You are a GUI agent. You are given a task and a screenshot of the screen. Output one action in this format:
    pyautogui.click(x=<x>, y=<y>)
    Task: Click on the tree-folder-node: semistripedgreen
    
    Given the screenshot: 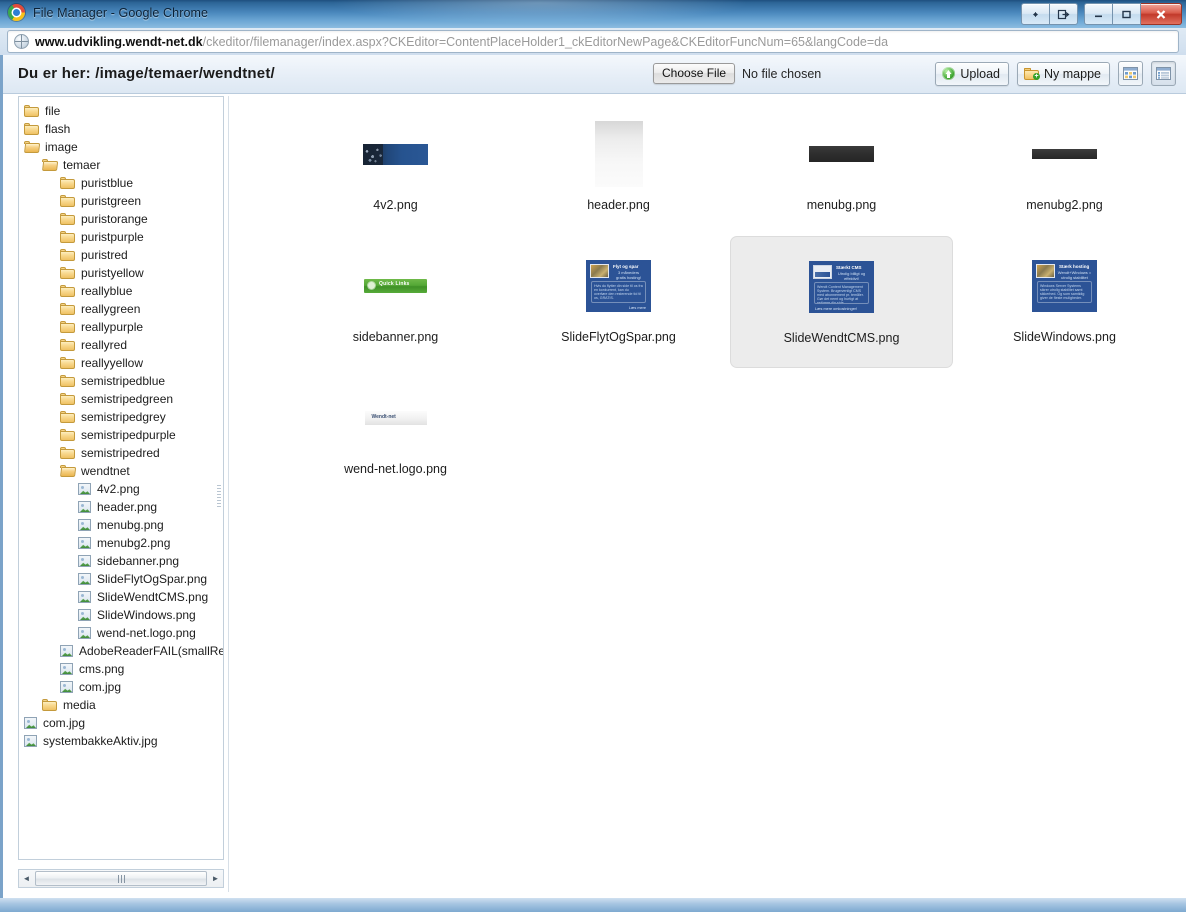 What is the action you would take?
    pyautogui.click(x=123, y=399)
    